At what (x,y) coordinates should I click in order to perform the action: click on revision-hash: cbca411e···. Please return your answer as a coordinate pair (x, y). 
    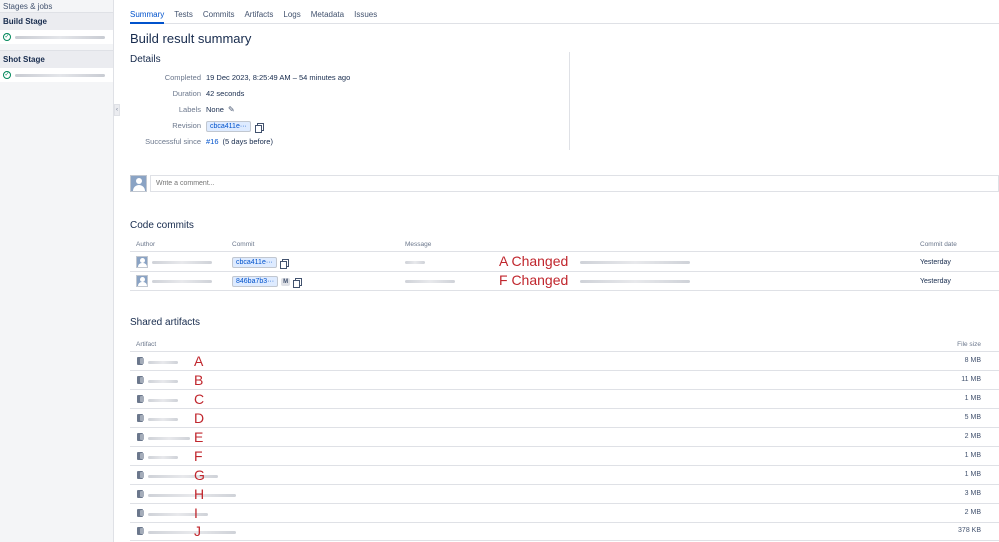
    Looking at the image, I should click on (228, 126).